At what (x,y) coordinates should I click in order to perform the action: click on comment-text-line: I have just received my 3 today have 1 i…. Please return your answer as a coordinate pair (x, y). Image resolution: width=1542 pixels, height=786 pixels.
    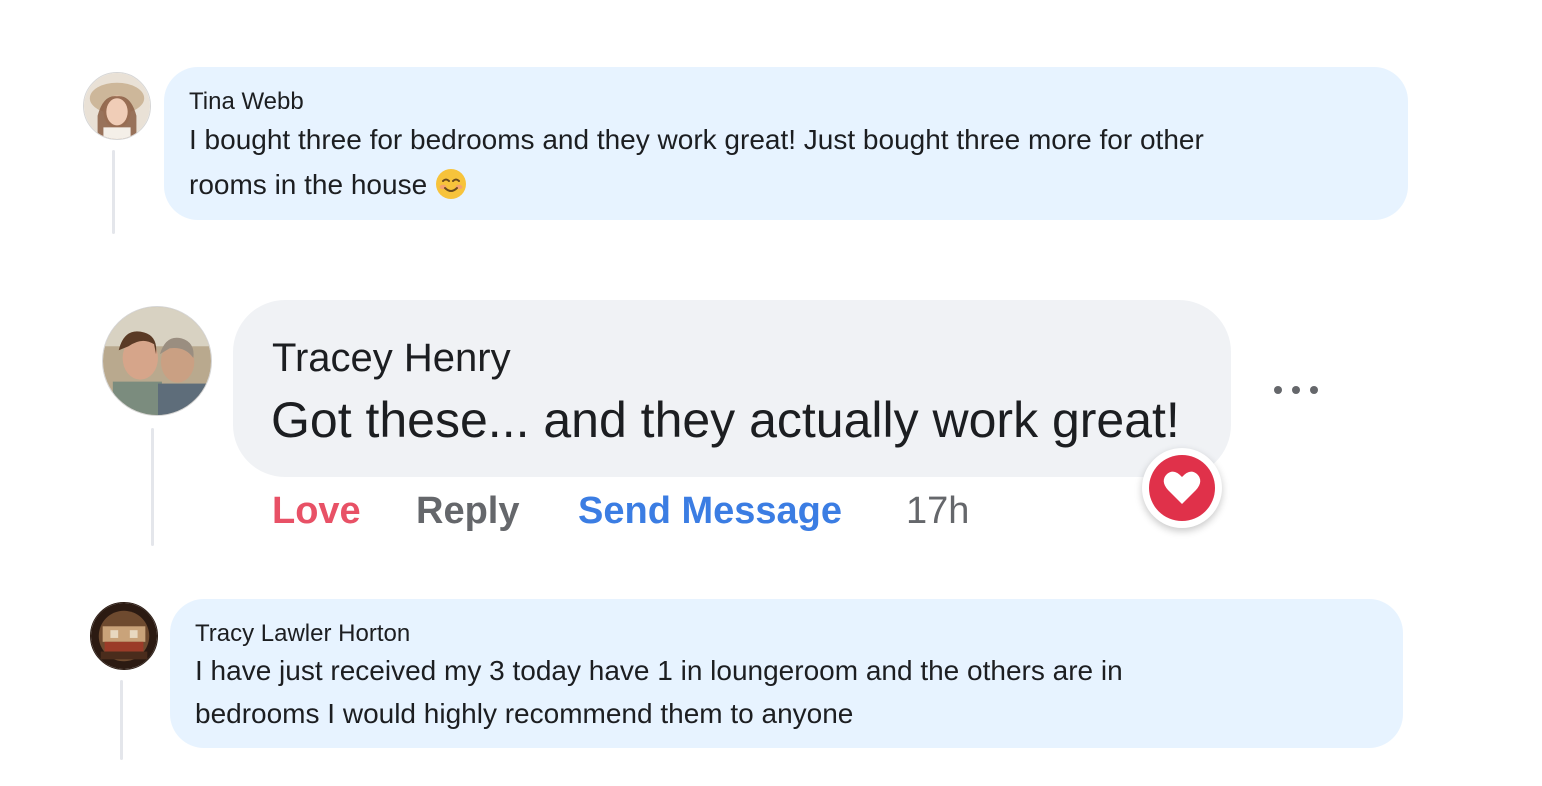
    Looking at the image, I should click on (659, 670).